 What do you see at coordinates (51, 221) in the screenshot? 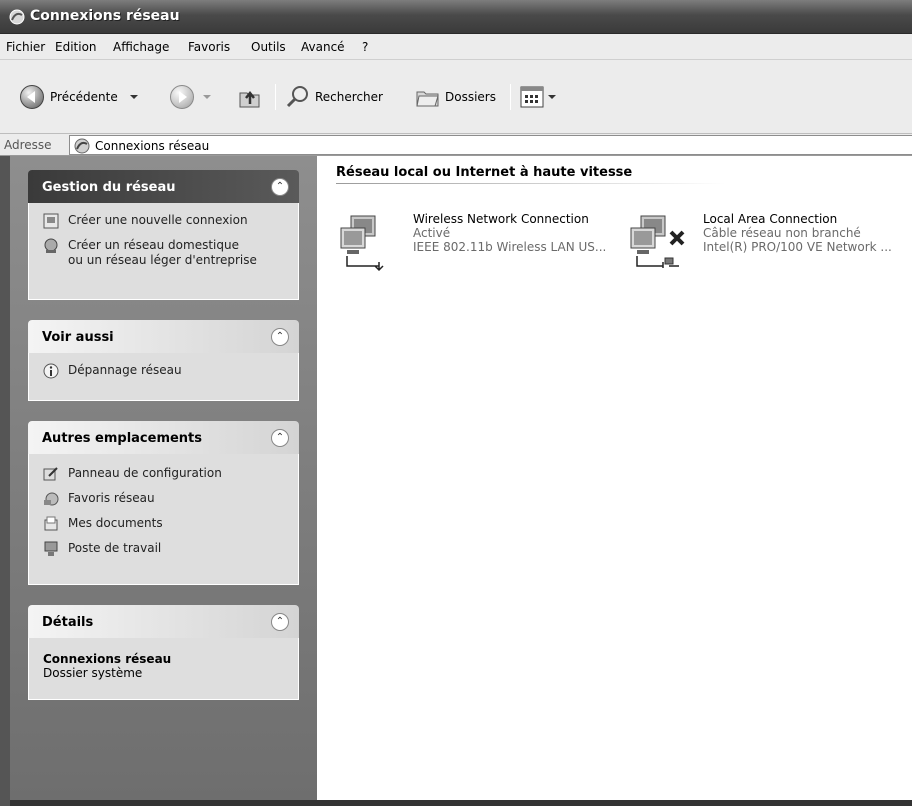
I see `new-connection-icon` at bounding box center [51, 221].